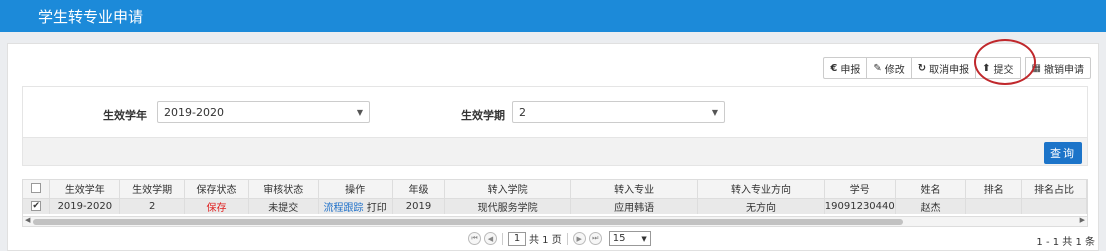  I want to click on withdraw-button: ▦ 撤销申请, so click(1057, 68).